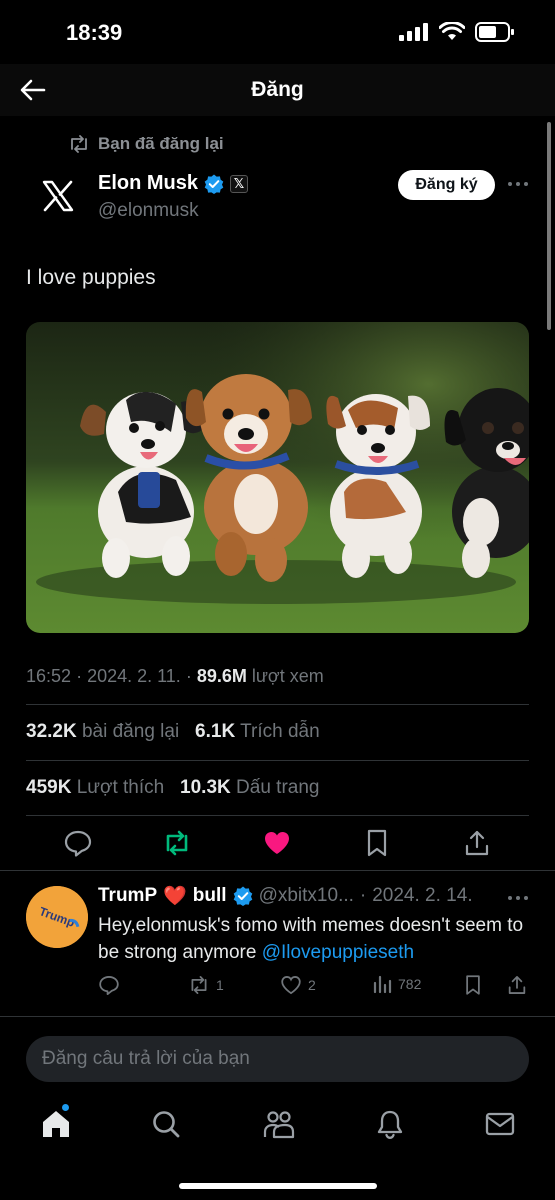 The width and height of the screenshot is (555, 1200). I want to click on bookmark-count: 10.3K, so click(205, 787).